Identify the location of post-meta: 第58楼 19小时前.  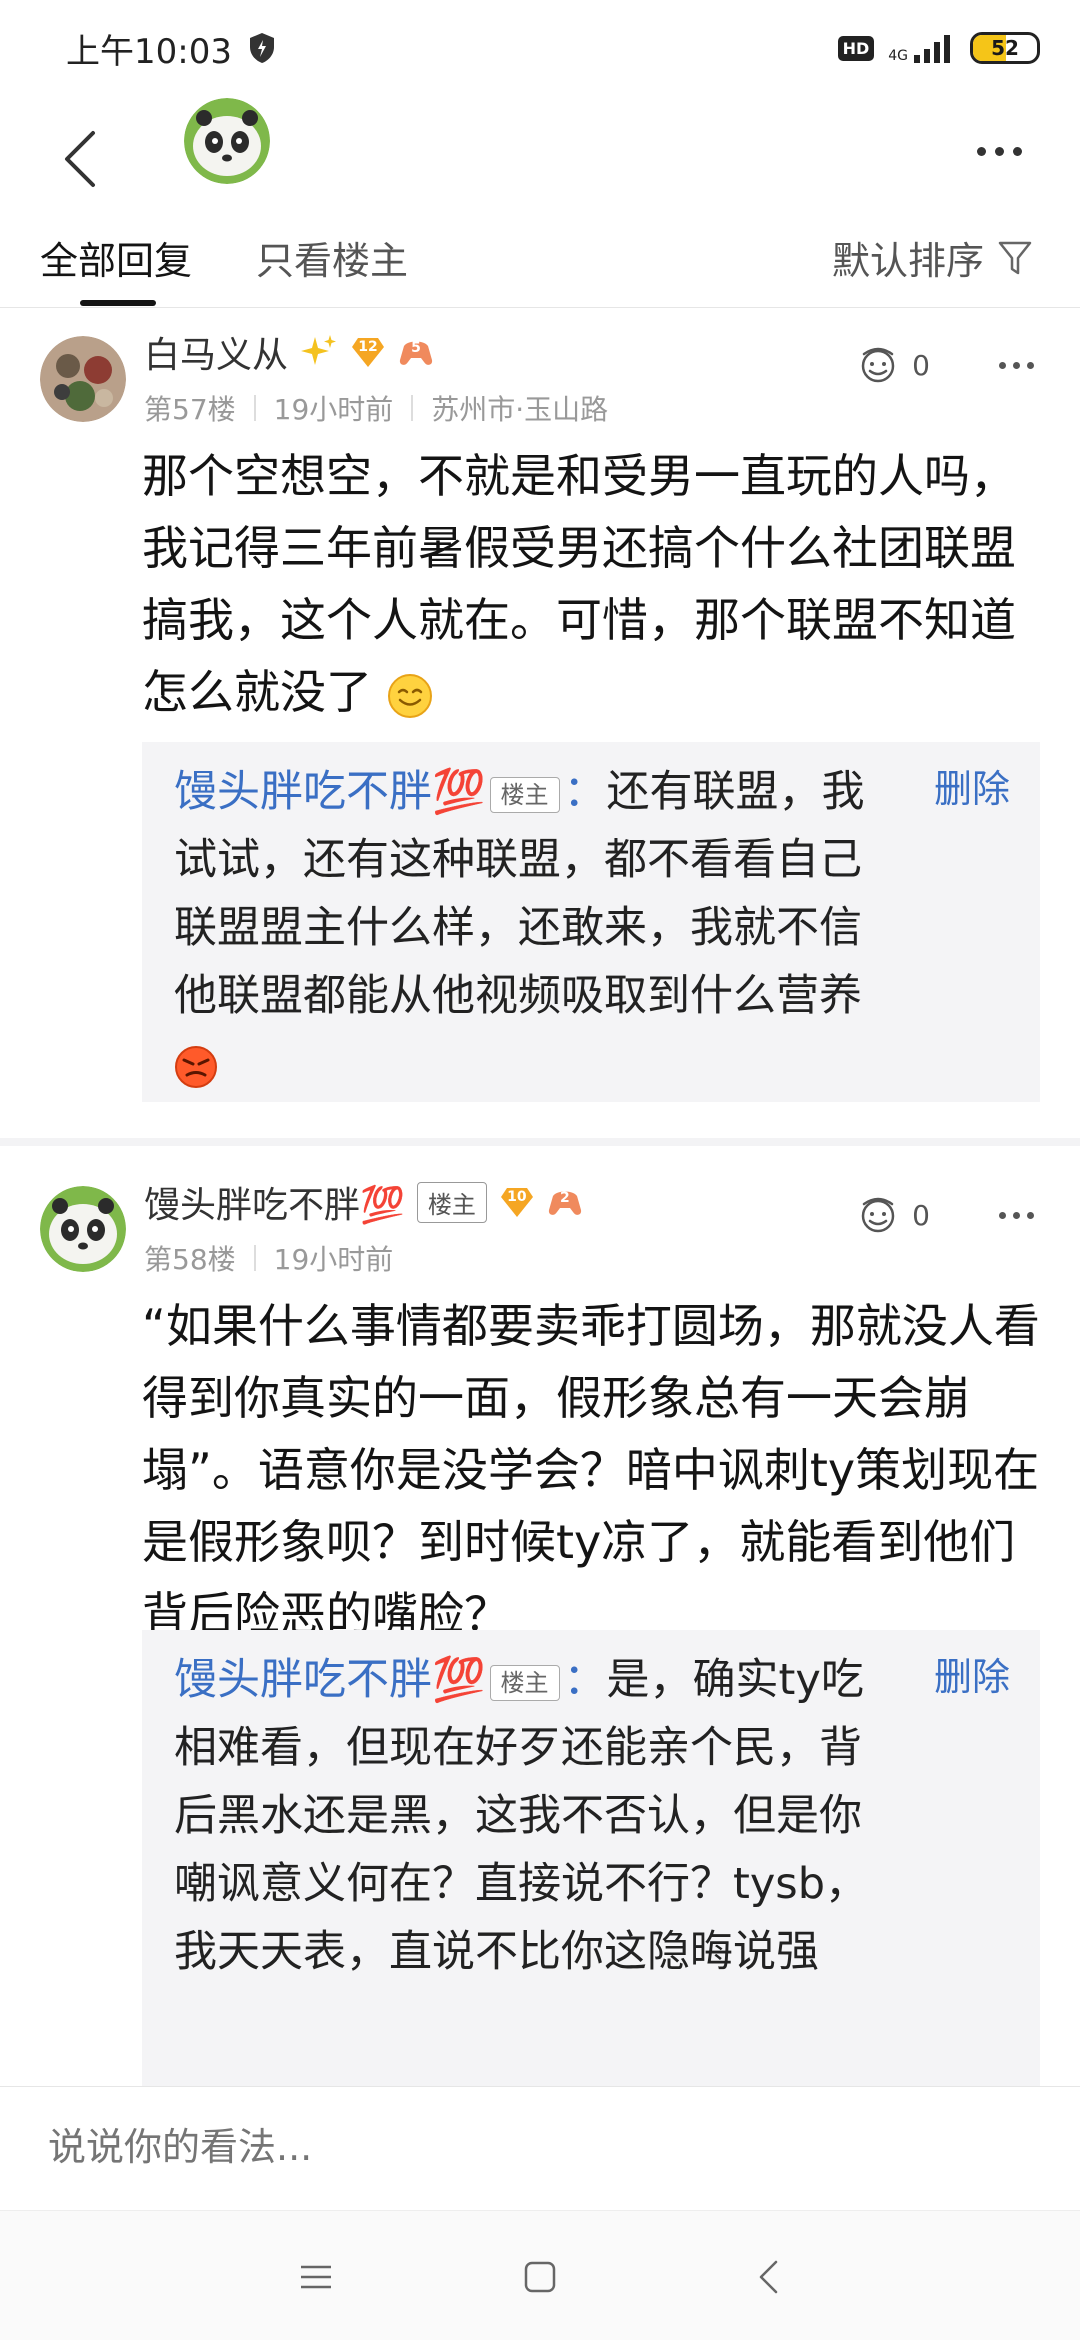
(268, 1258).